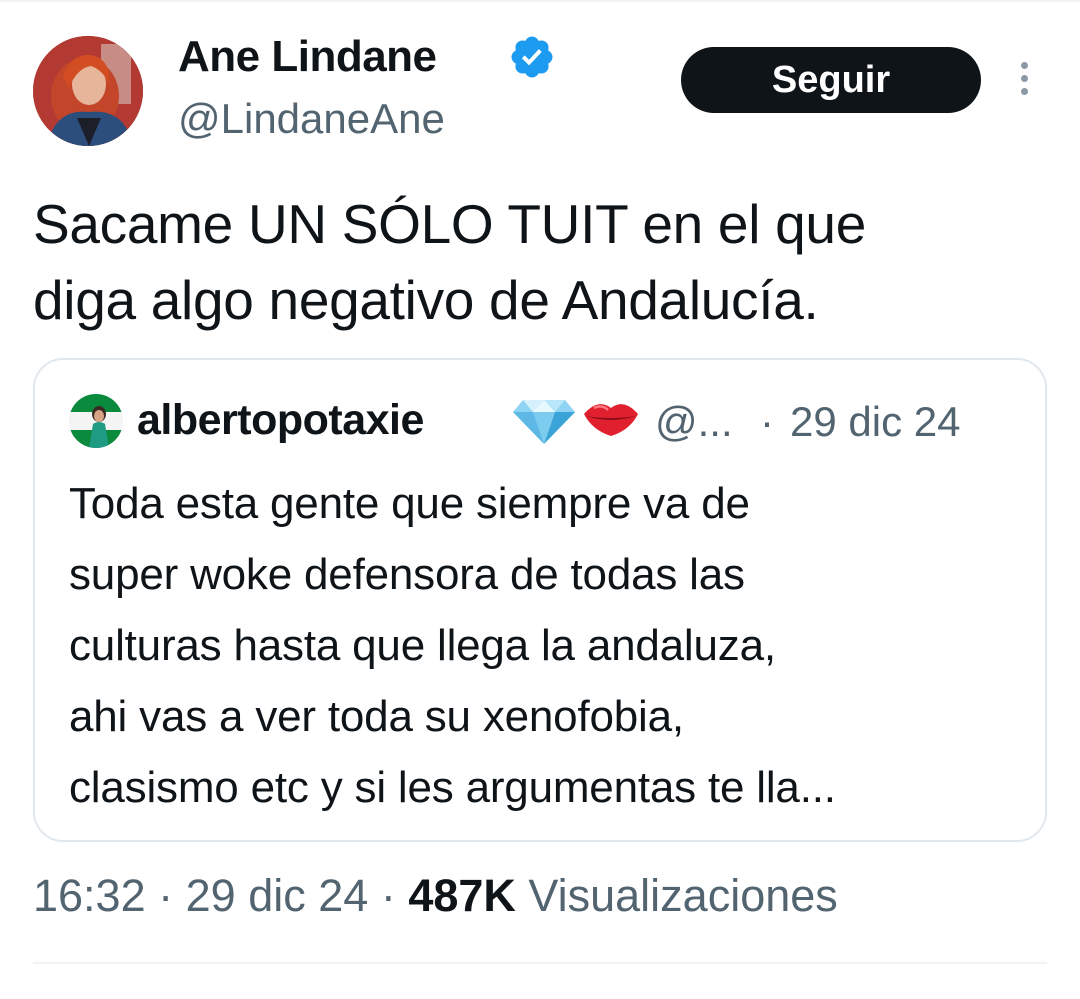 The height and width of the screenshot is (999, 1080). I want to click on quoted-author-name: albertopotaxie, so click(280, 420).